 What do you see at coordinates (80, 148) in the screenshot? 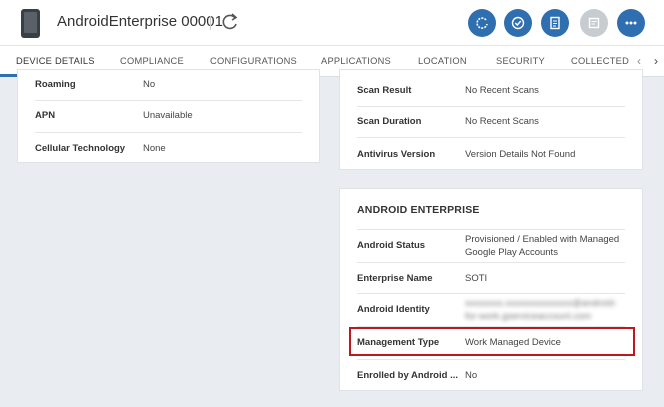
I see `cellular-technology-label: Cellular Technology` at bounding box center [80, 148].